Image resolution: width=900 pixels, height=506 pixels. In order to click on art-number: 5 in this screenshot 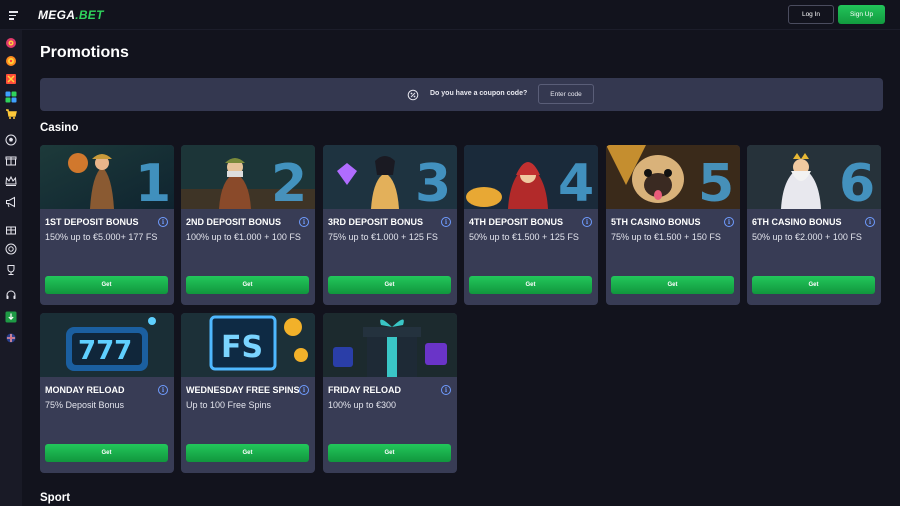, I will do `click(716, 181)`.